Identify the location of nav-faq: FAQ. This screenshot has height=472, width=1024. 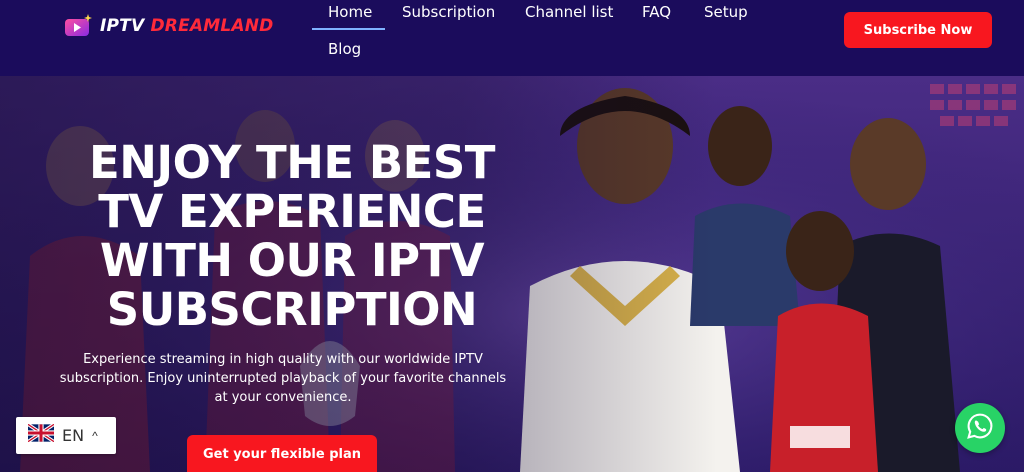
(656, 12).